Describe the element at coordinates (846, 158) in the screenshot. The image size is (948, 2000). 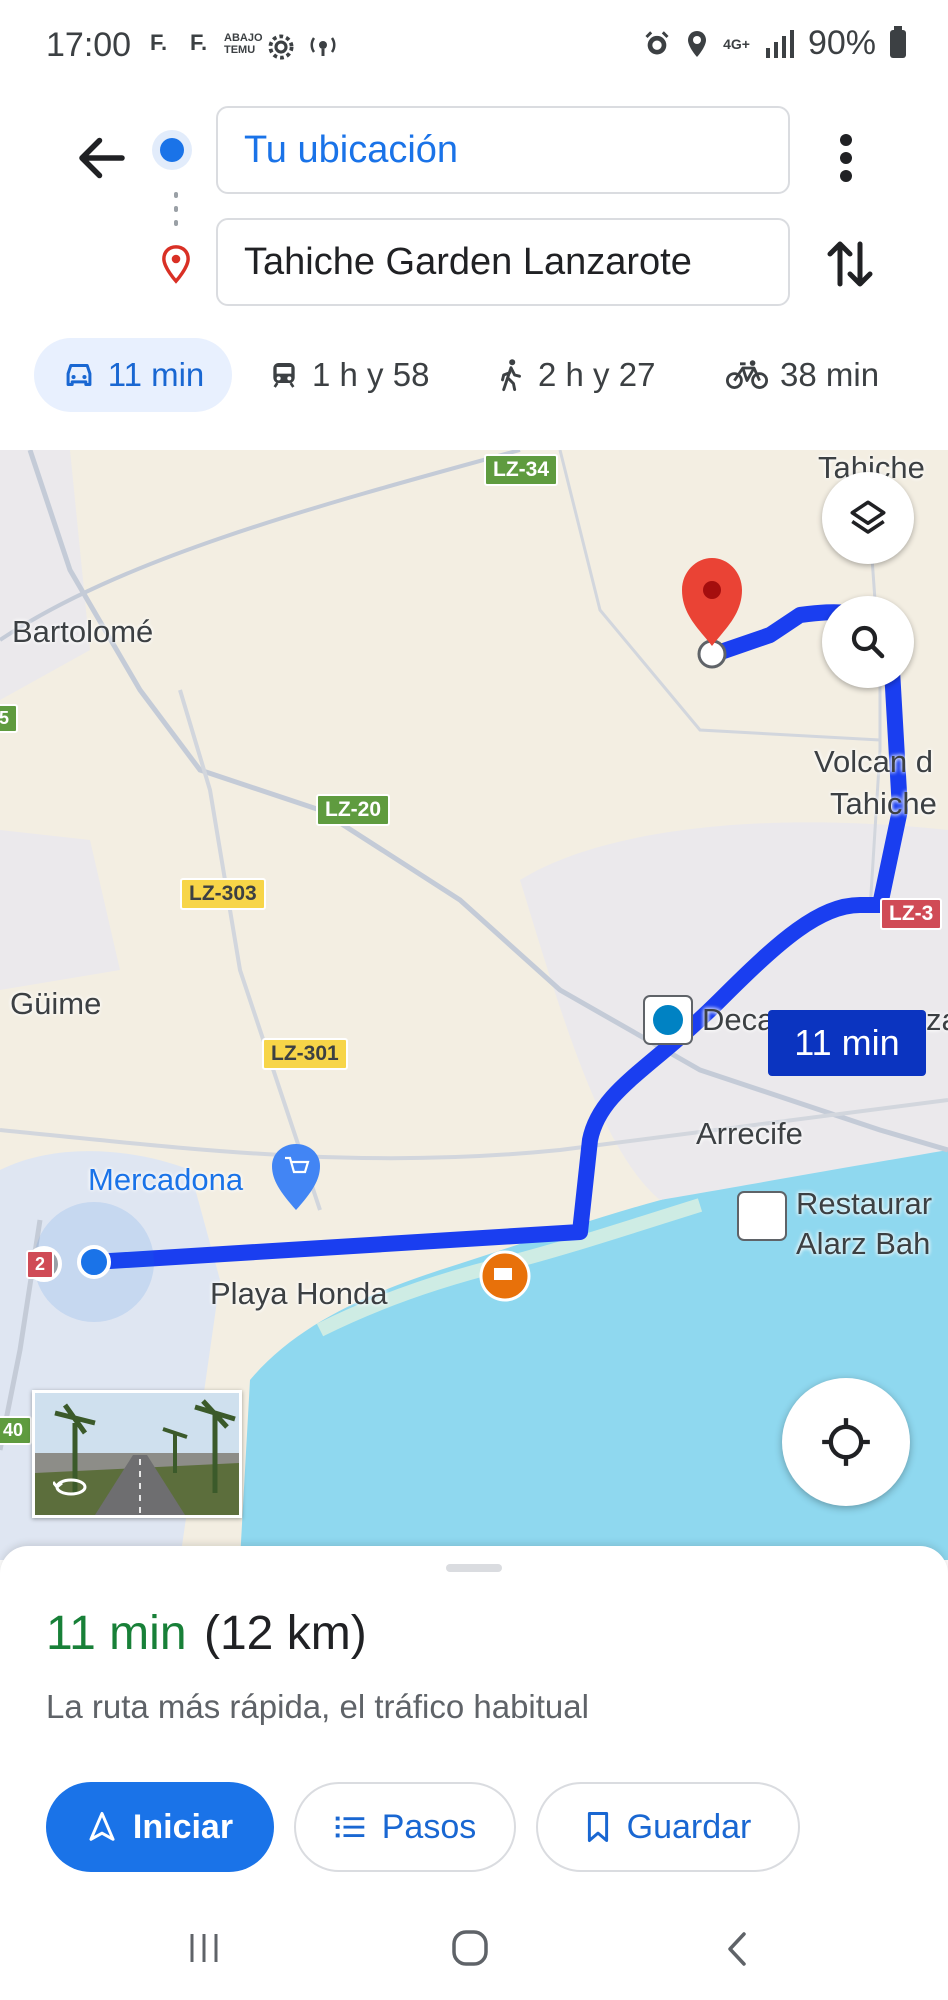
I see `more-options-icon` at that location.